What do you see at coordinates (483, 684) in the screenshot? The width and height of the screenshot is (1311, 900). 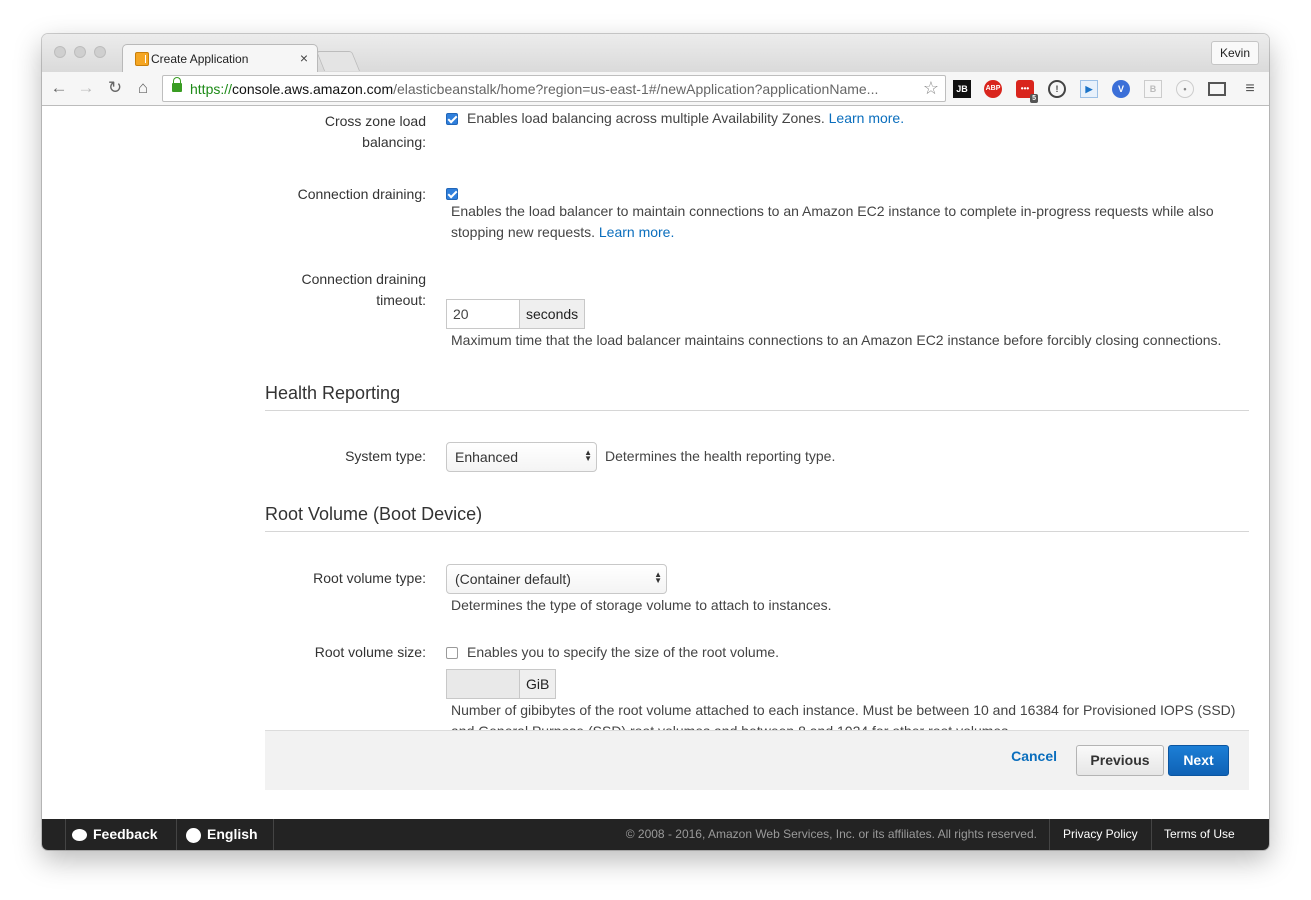 I see `root-volume-size-input` at bounding box center [483, 684].